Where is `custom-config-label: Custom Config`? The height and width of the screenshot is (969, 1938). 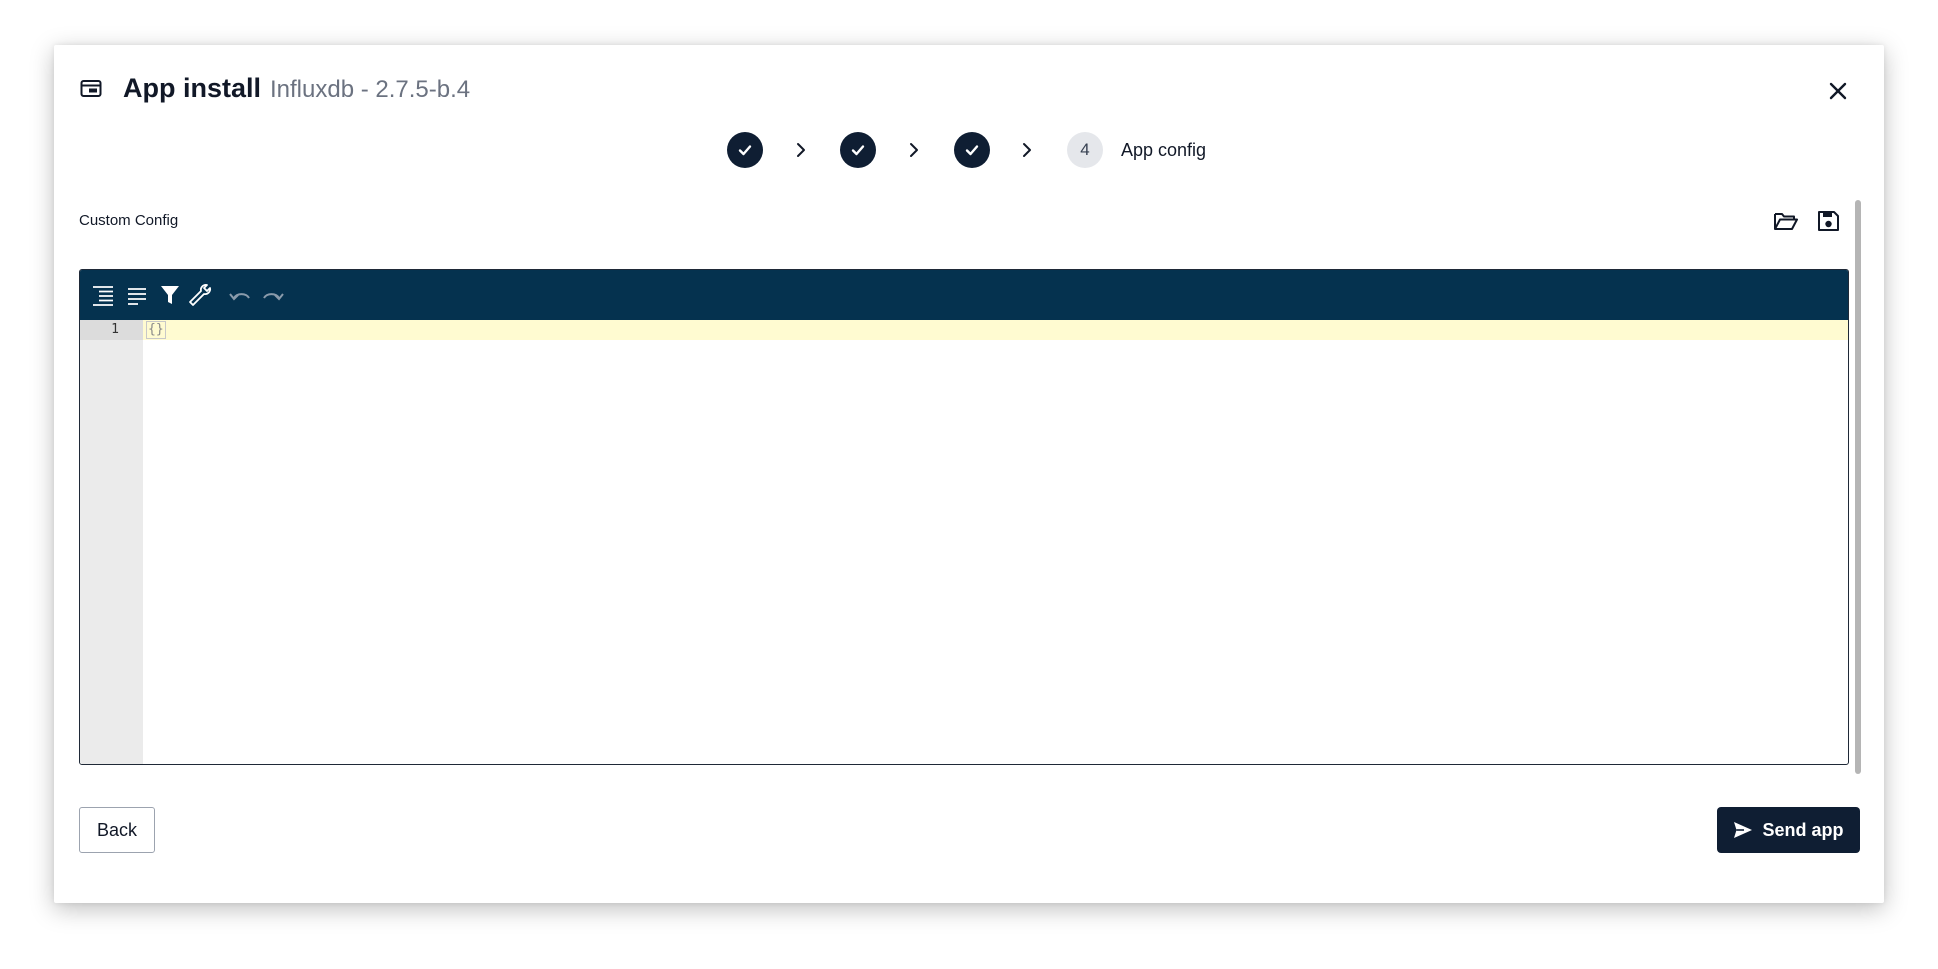 custom-config-label: Custom Config is located at coordinates (129, 220).